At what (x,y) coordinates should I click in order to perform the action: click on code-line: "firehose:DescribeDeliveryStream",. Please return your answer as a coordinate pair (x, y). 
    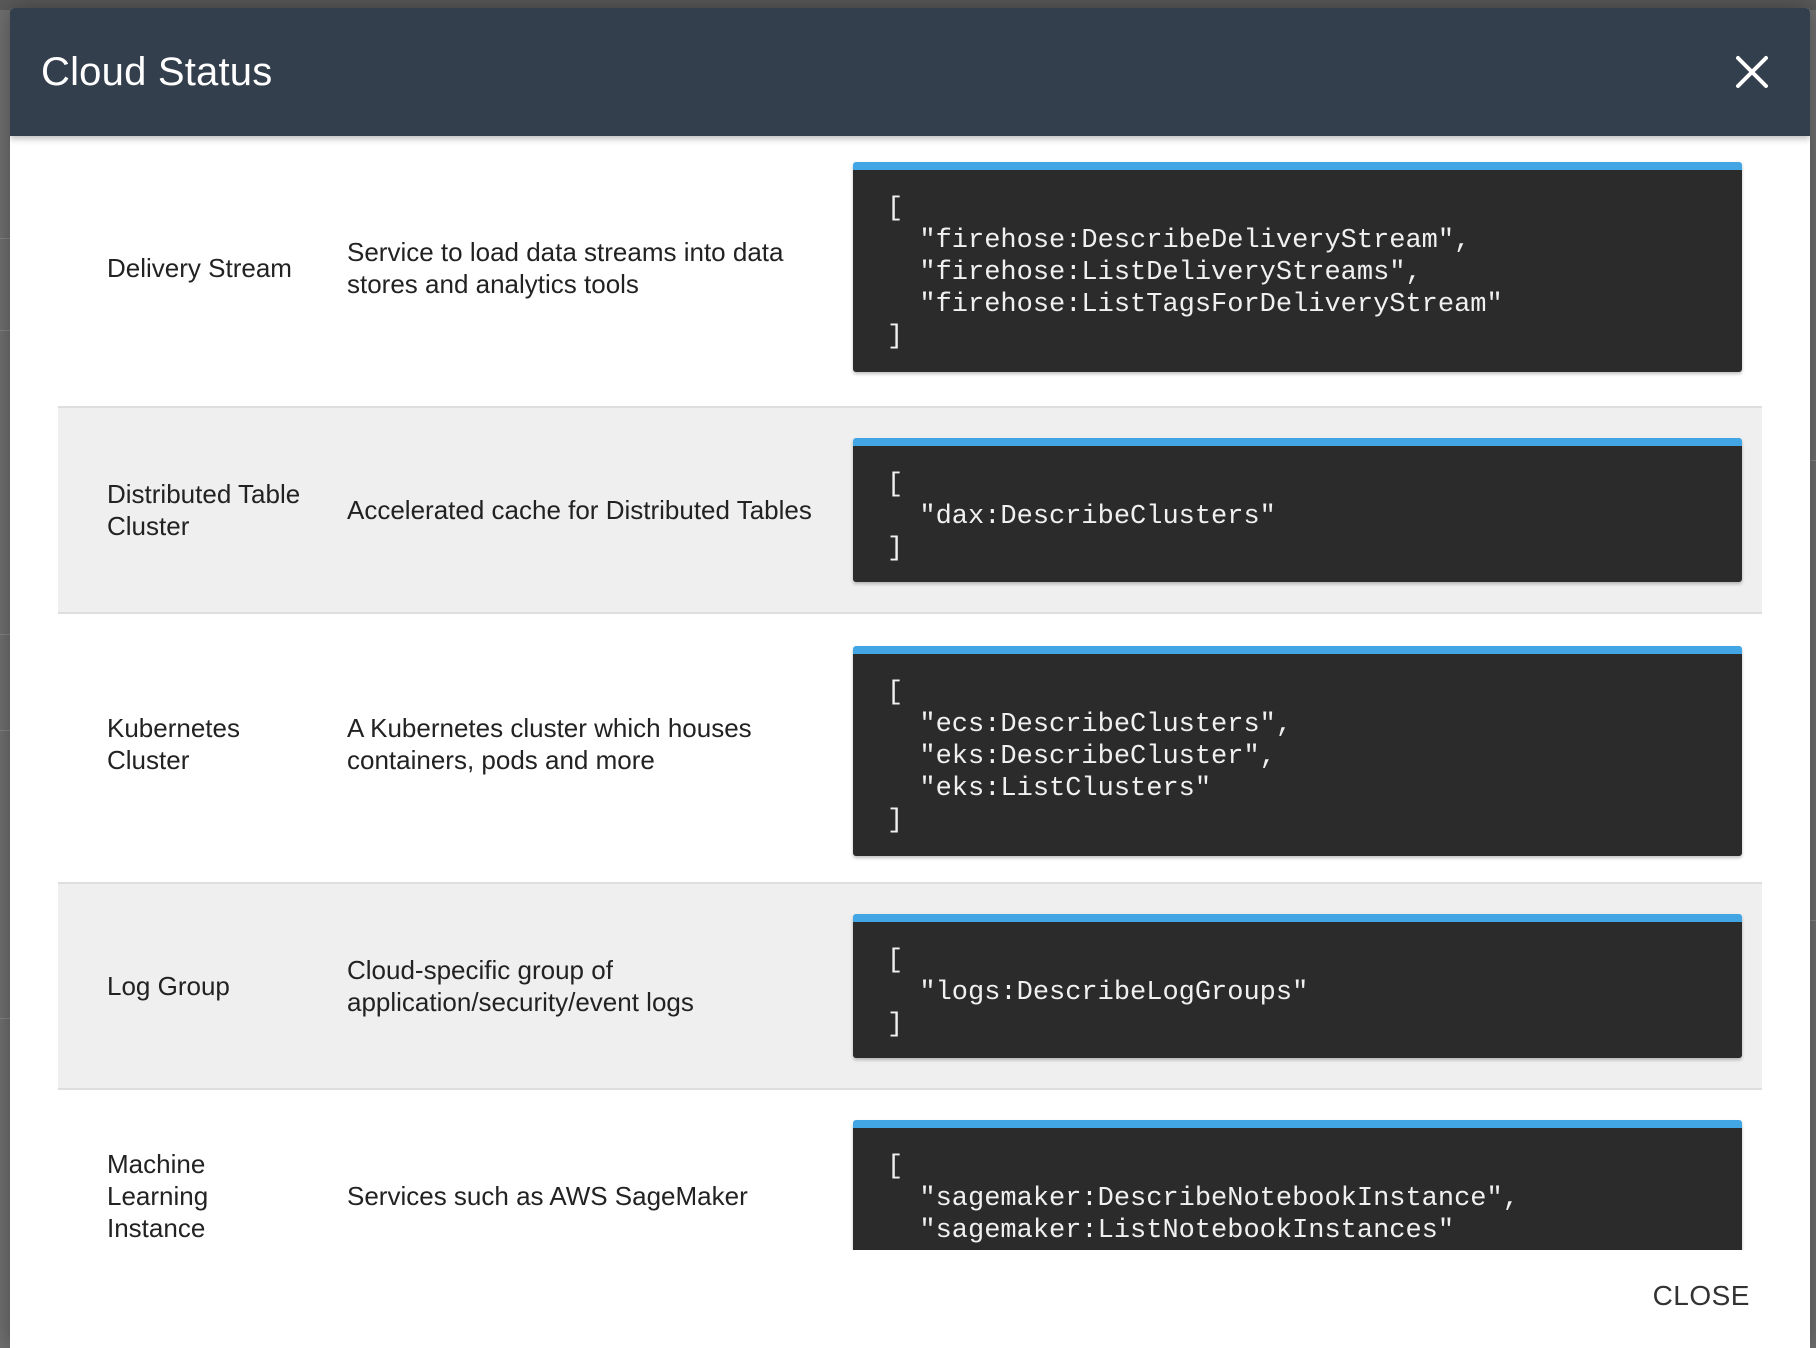
    Looking at the image, I should click on (1179, 241).